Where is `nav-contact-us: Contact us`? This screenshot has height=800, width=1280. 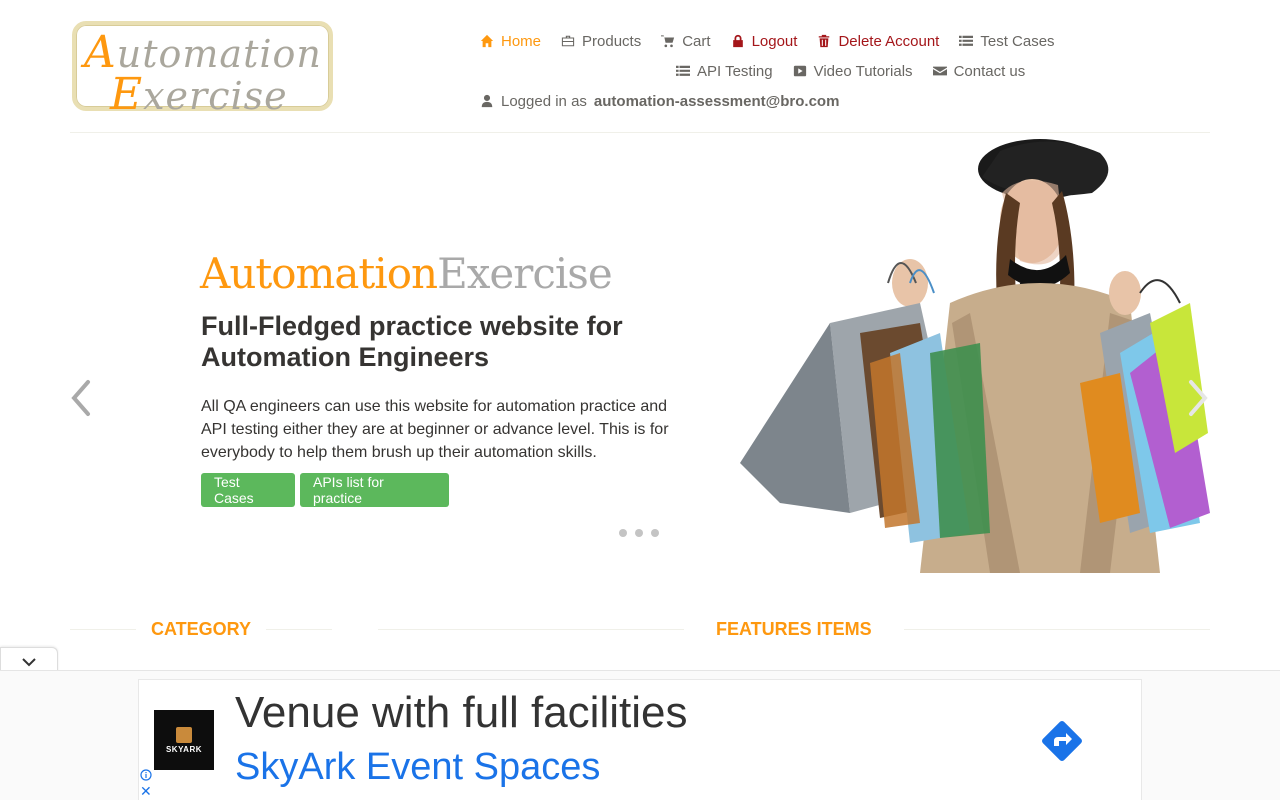 nav-contact-us: Contact us is located at coordinates (979, 71).